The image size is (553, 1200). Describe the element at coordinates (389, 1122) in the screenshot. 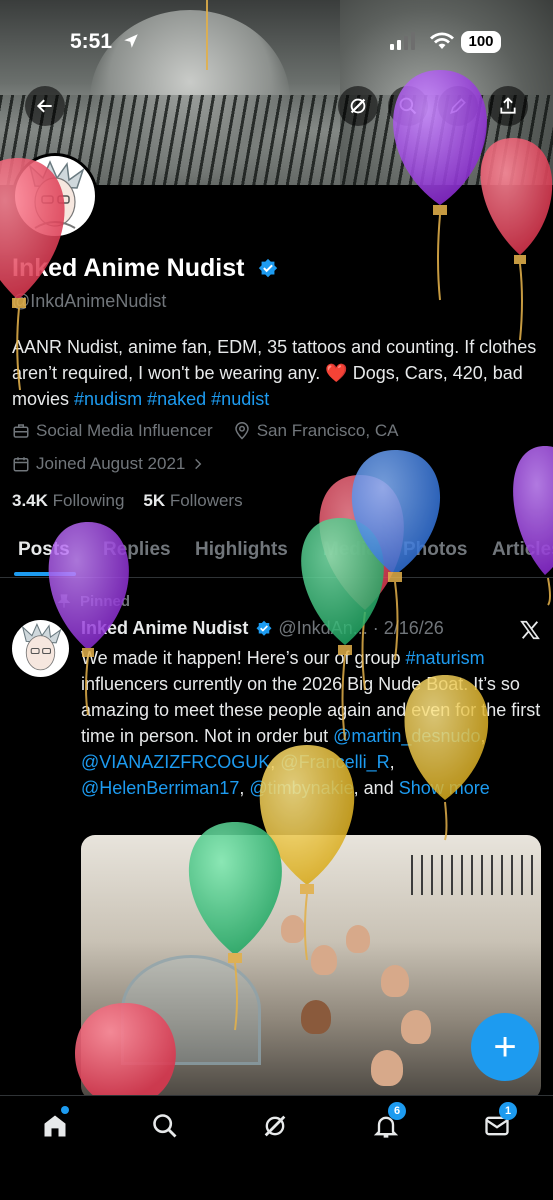

I see `nav-notifications: 6` at that location.